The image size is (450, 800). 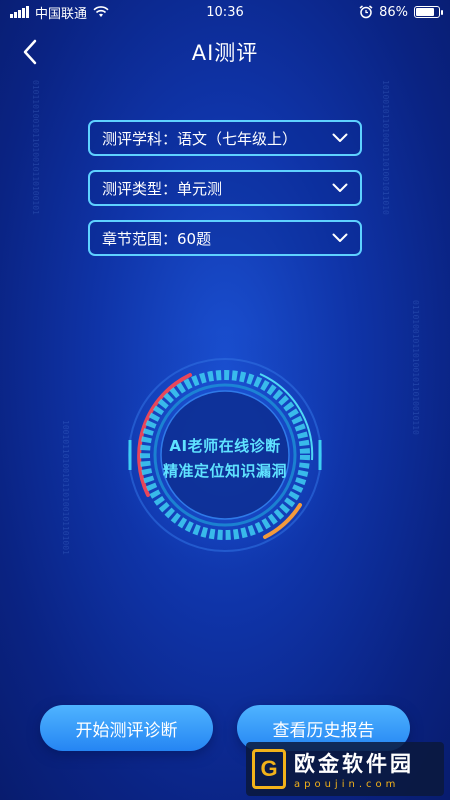 What do you see at coordinates (225, 446) in the screenshot?
I see `dial-line-1: AI老师在线诊断` at bounding box center [225, 446].